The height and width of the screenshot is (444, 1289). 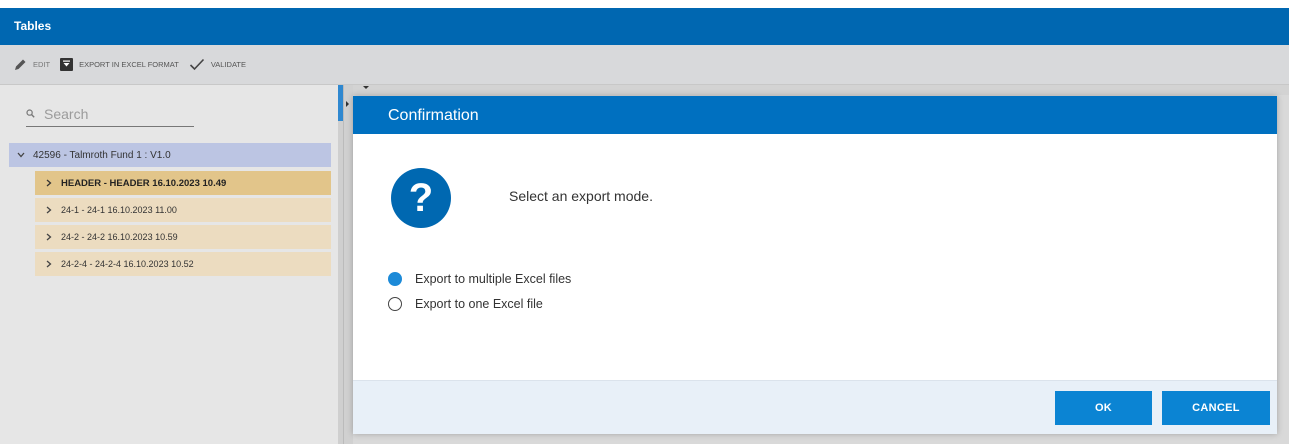 I want to click on cancel-button: CANCEL, so click(x=1216, y=408).